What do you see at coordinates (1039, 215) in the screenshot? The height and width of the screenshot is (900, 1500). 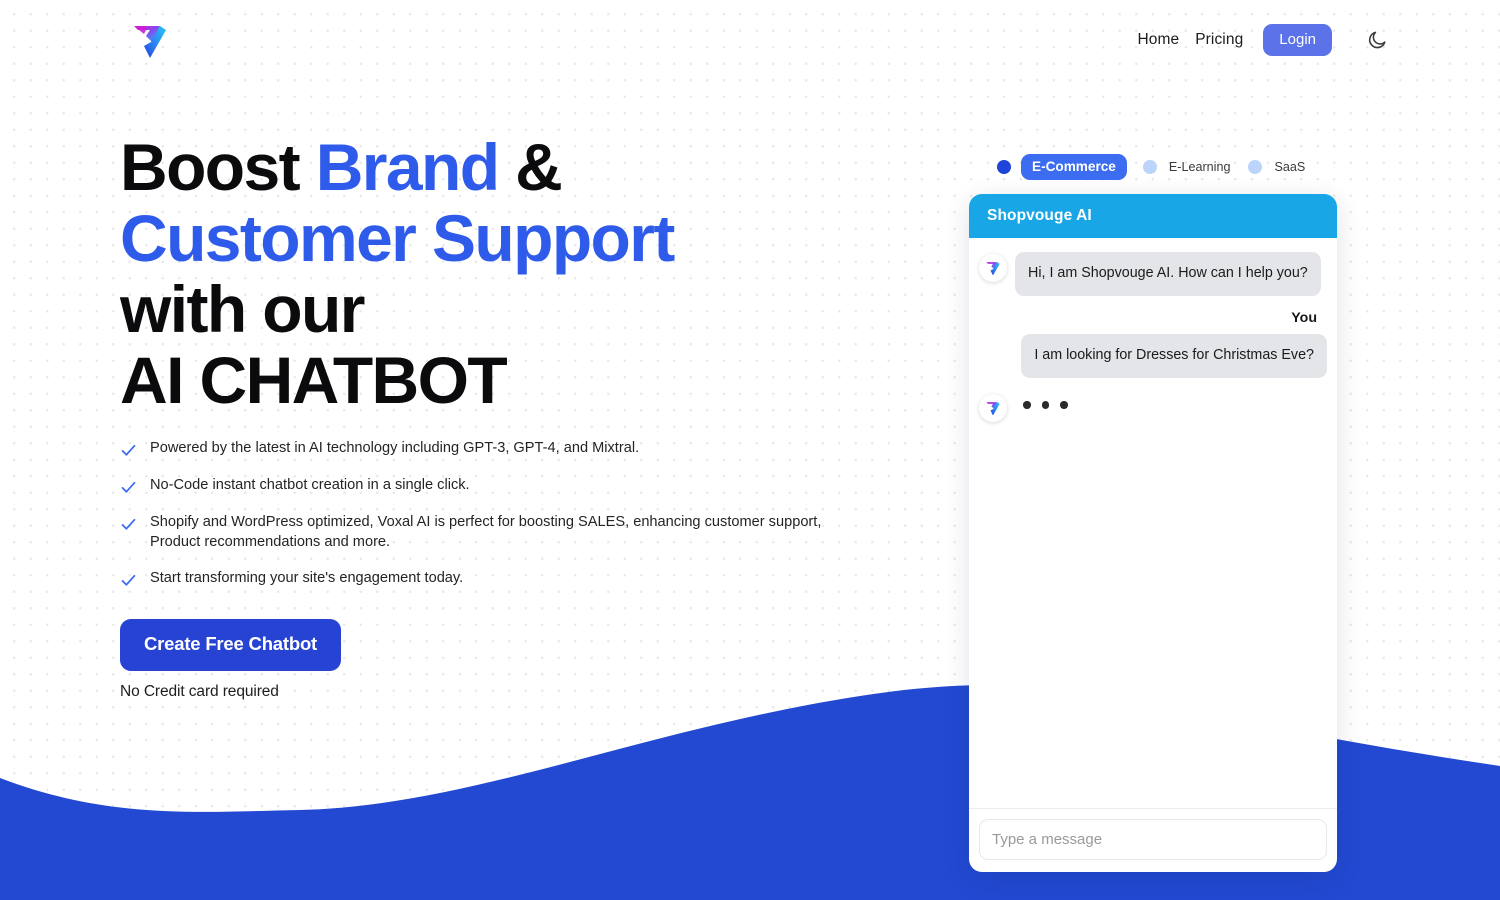 I see `chat-title: Shopvouge AI` at bounding box center [1039, 215].